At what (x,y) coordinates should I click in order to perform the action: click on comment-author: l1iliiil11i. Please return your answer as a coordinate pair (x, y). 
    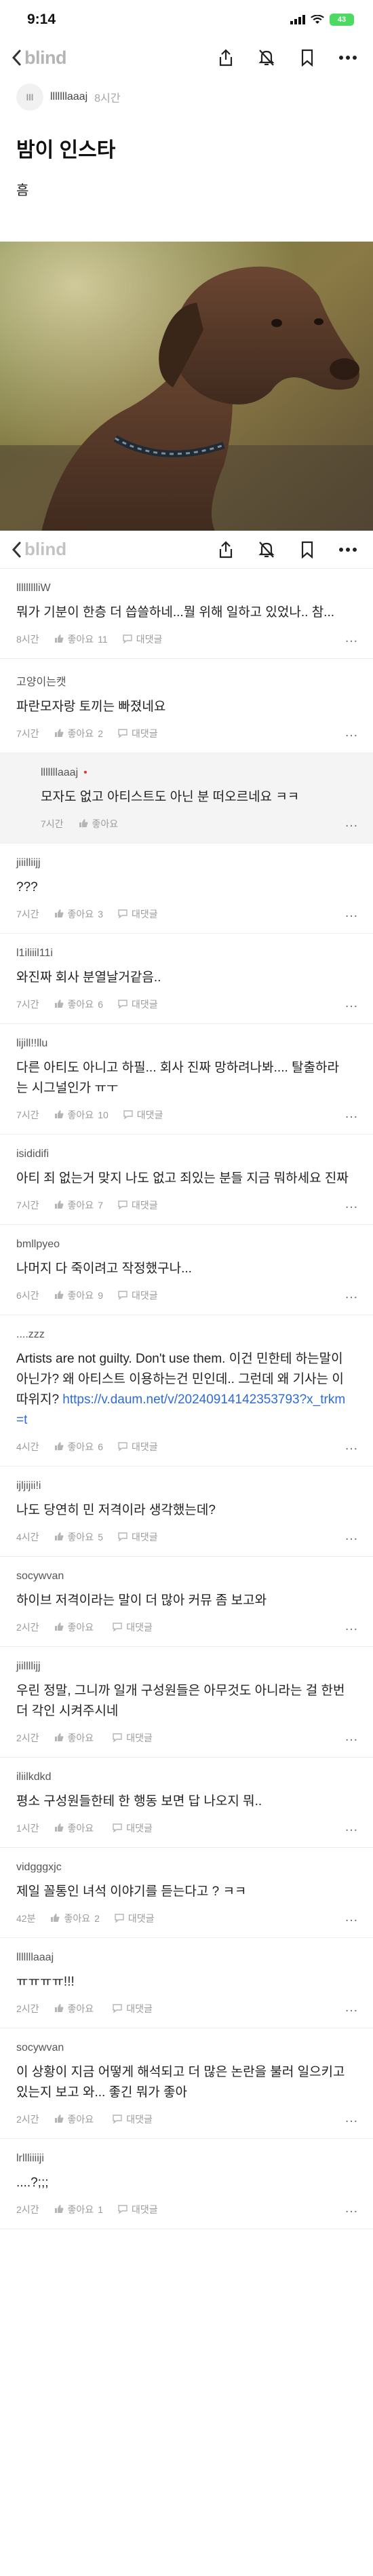
    Looking at the image, I should click on (35, 954).